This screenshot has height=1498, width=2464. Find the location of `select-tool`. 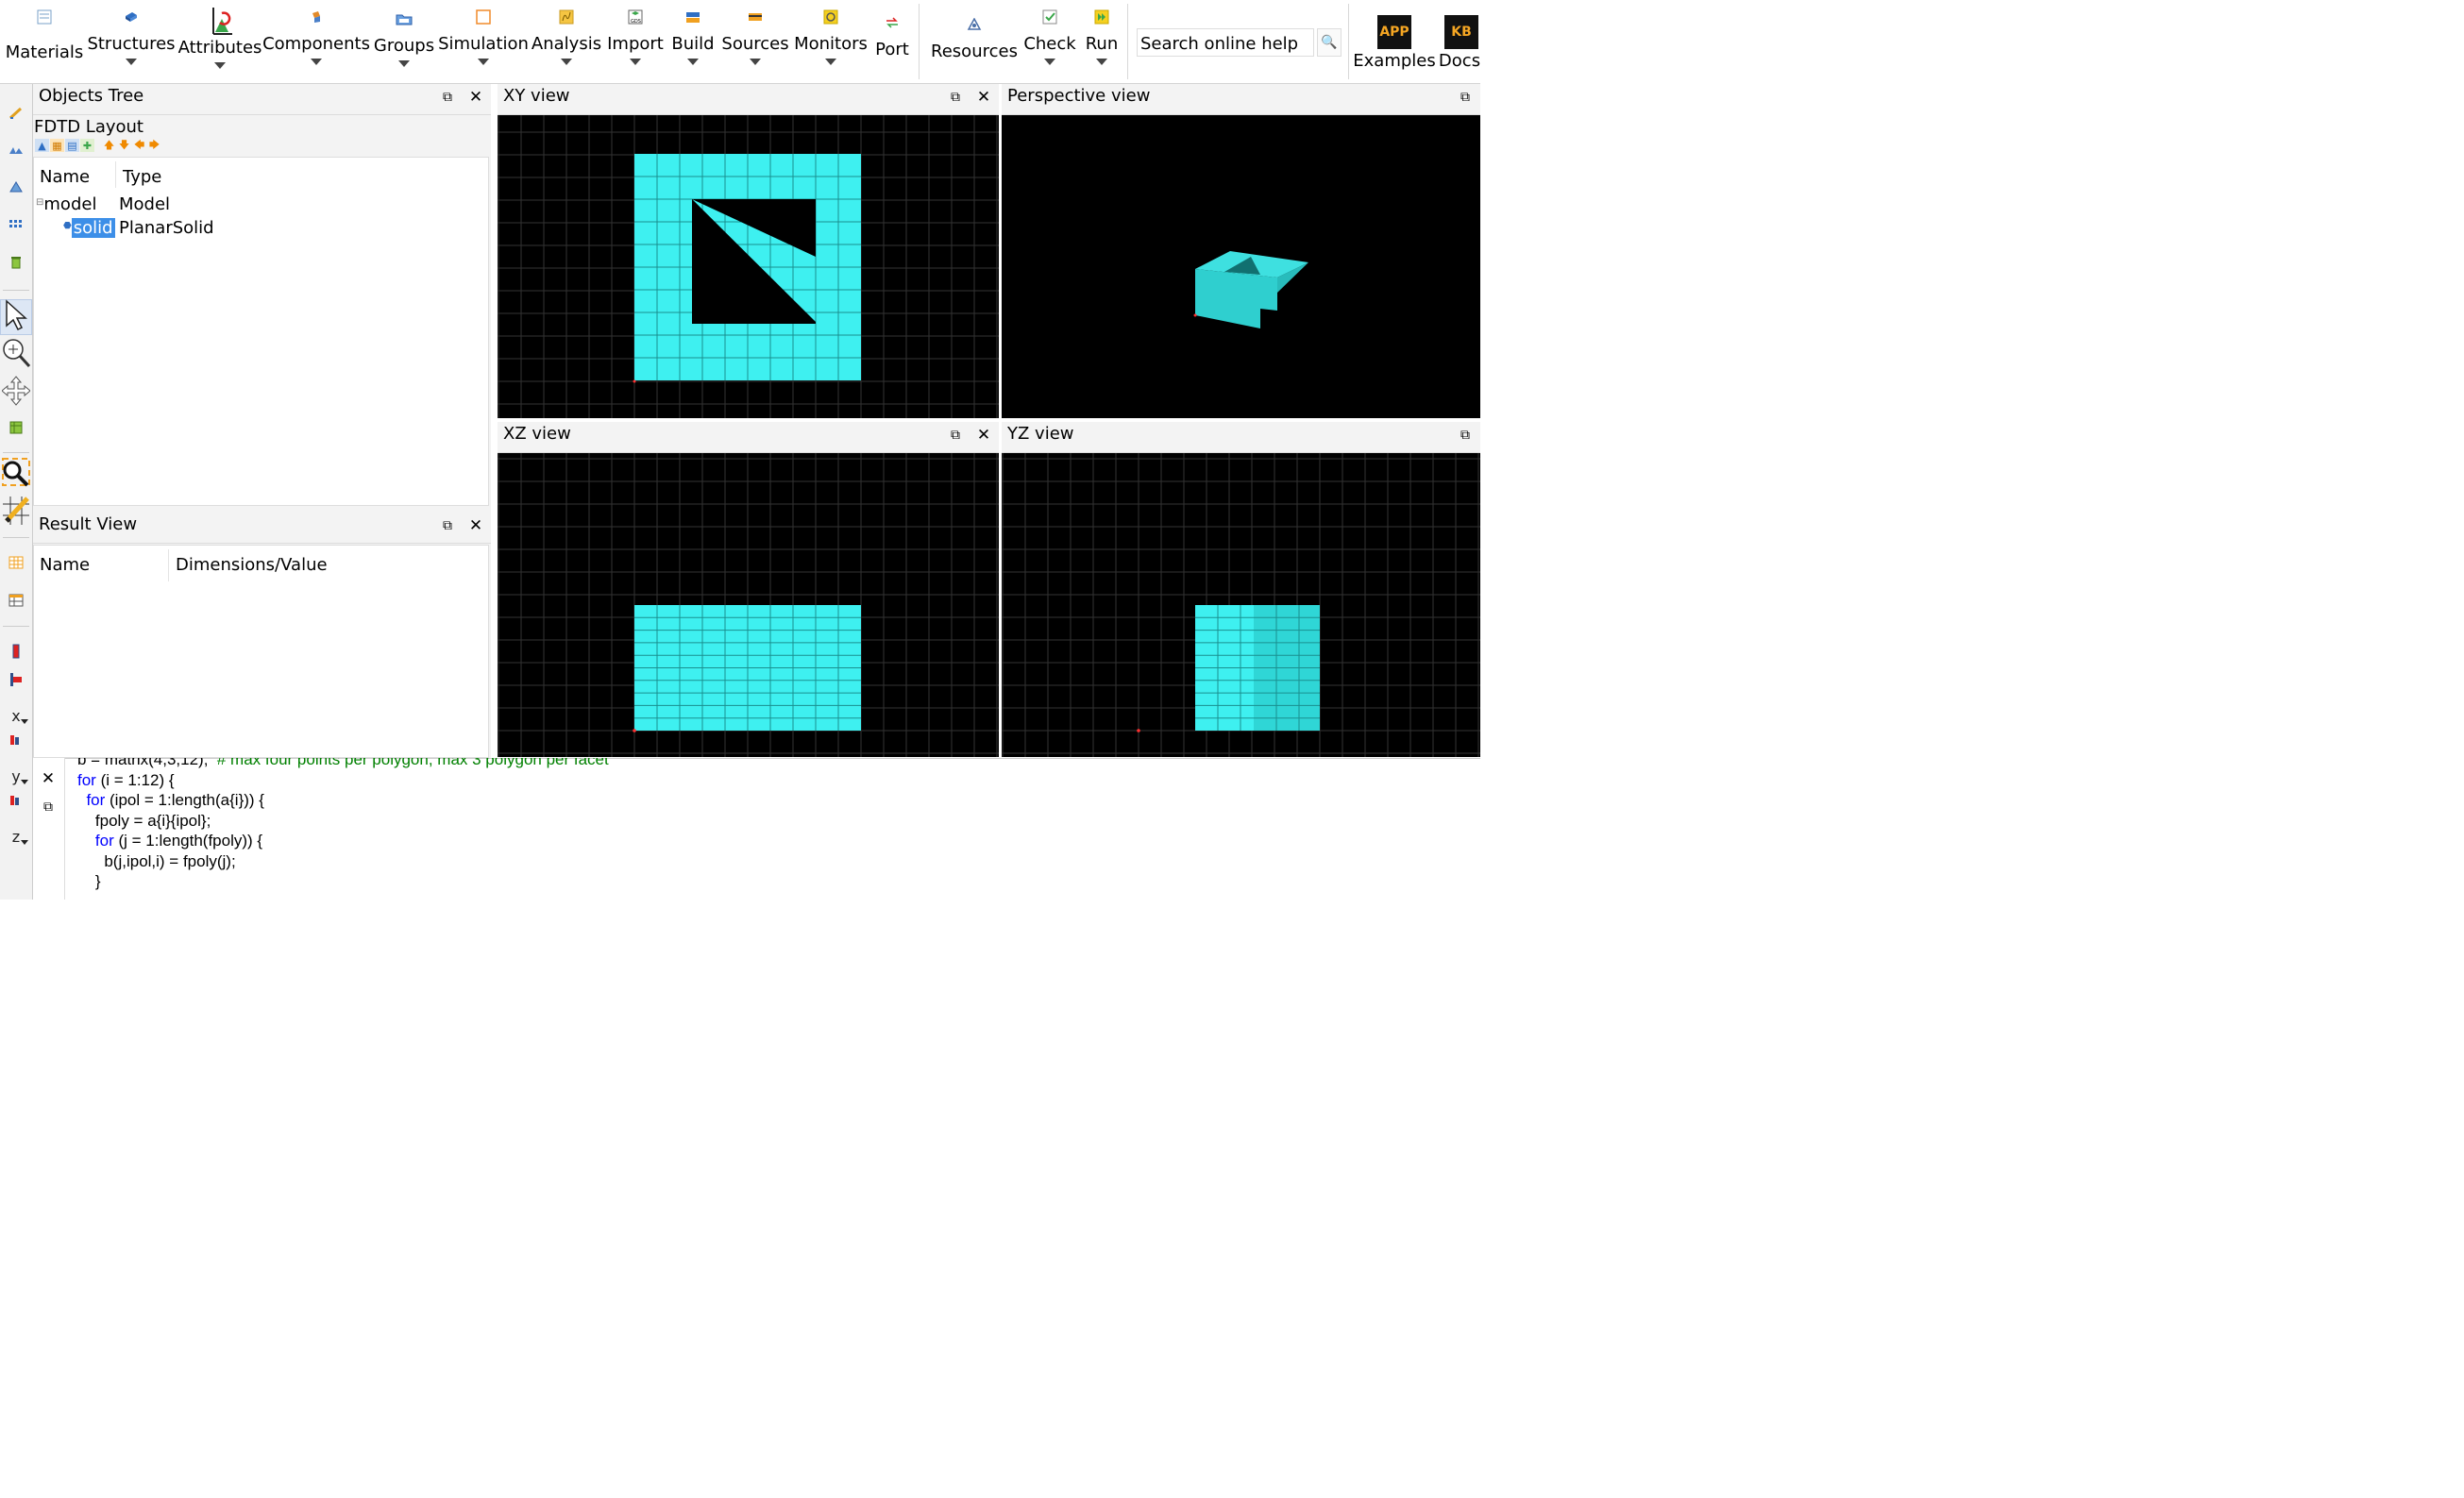

select-tool is located at coordinates (16, 317).